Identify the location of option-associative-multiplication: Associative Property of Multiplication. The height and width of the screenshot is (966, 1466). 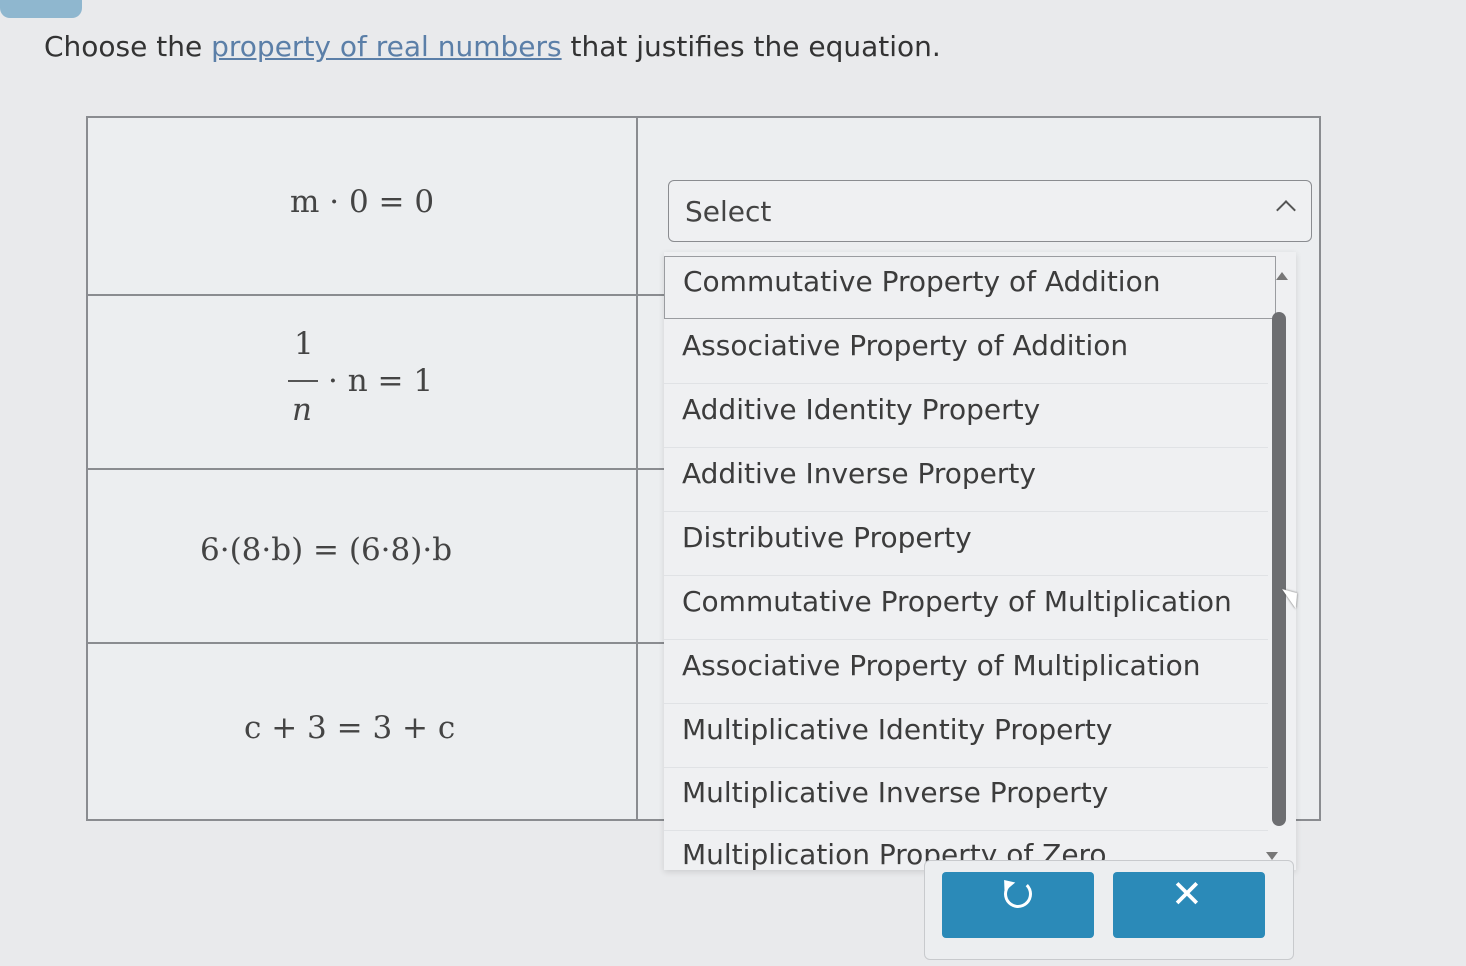
(966, 672).